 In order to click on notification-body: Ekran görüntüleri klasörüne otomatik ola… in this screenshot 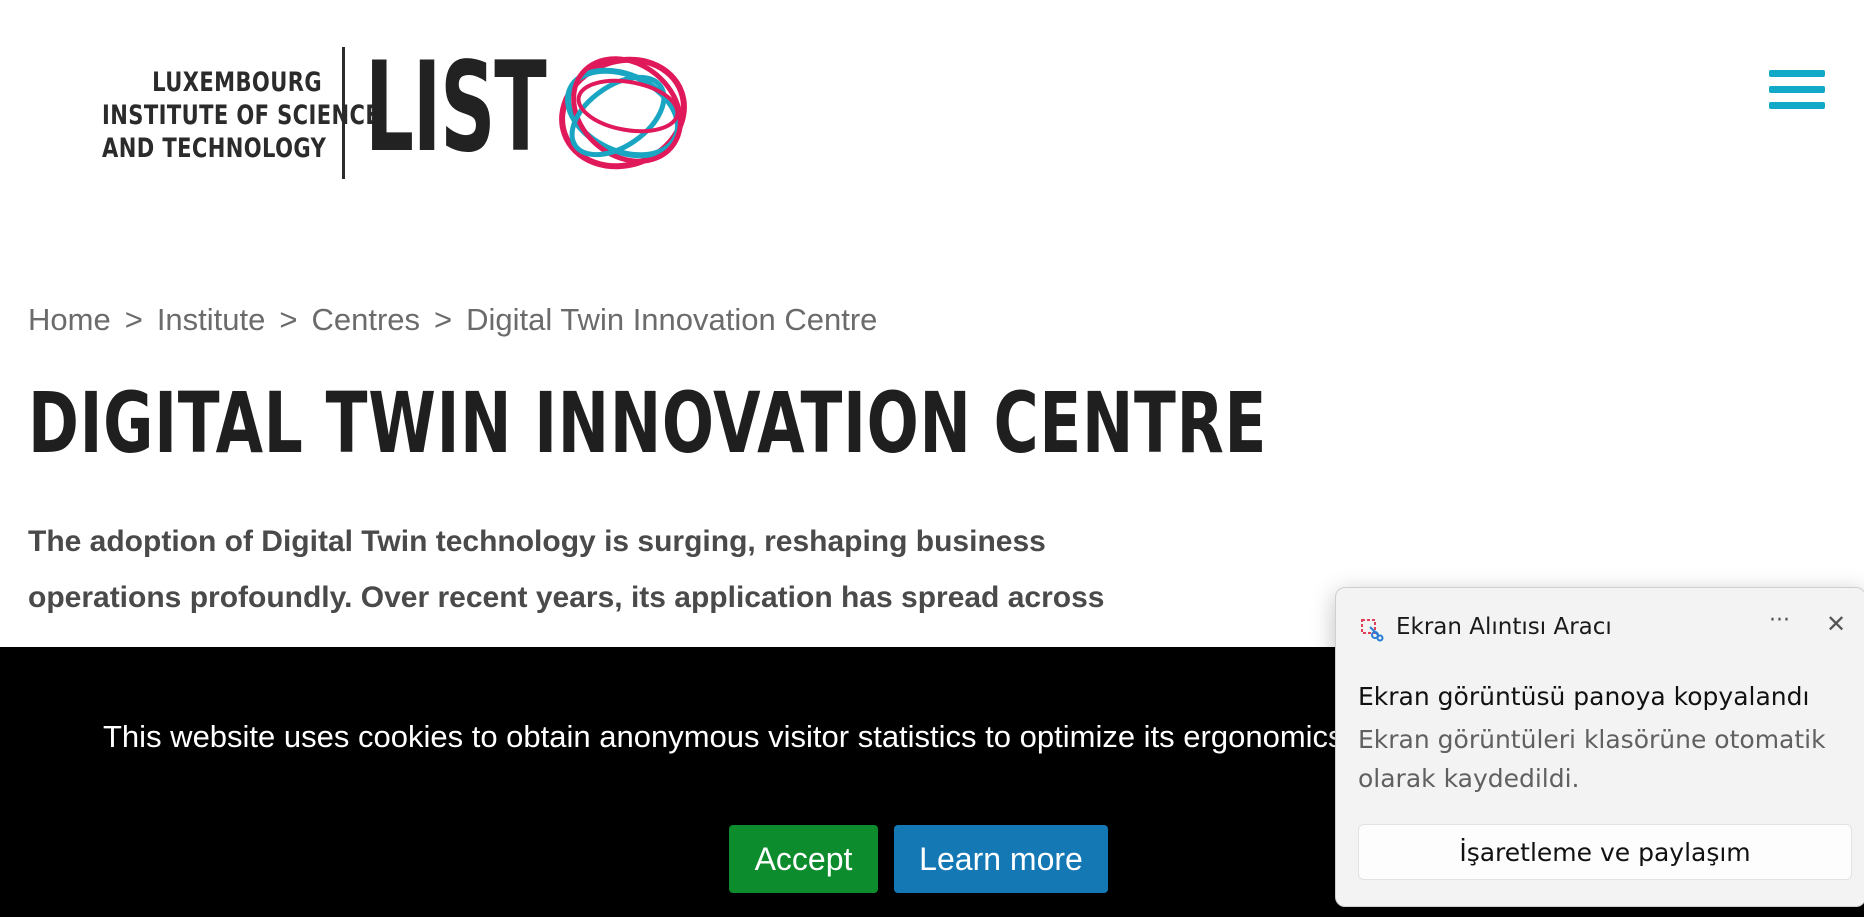, I will do `click(1592, 759)`.